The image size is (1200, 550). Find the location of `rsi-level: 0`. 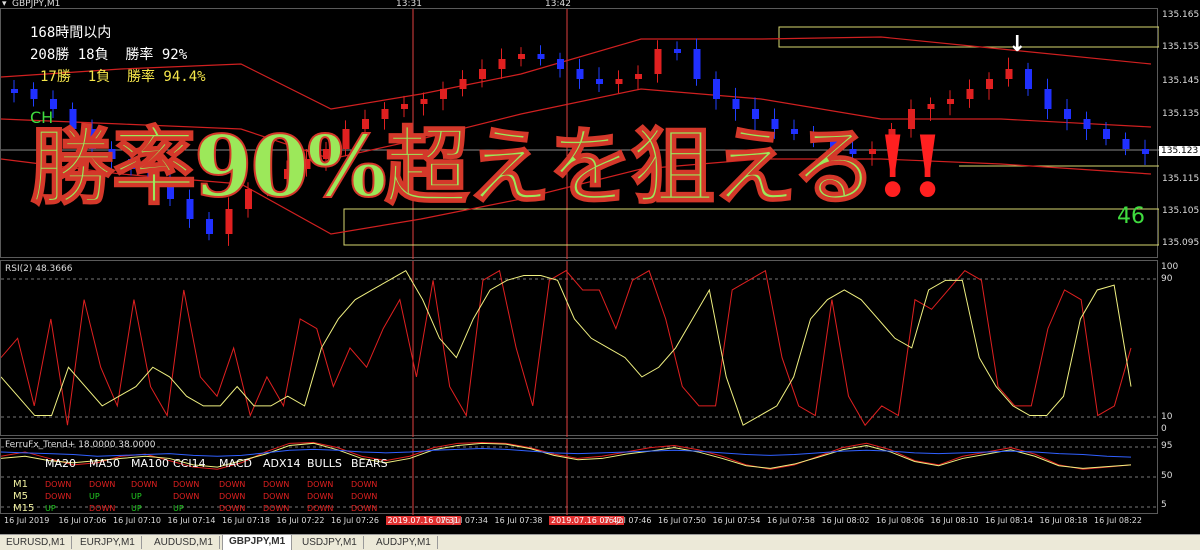

rsi-level: 0 is located at coordinates (1164, 429).